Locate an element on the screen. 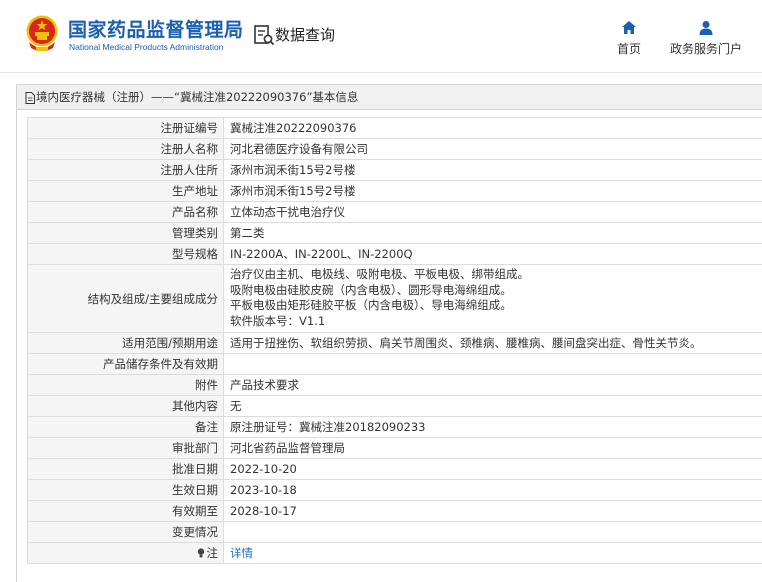 Image resolution: width=762 pixels, height=582 pixels. field-label: 产品名称 is located at coordinates (126, 212).